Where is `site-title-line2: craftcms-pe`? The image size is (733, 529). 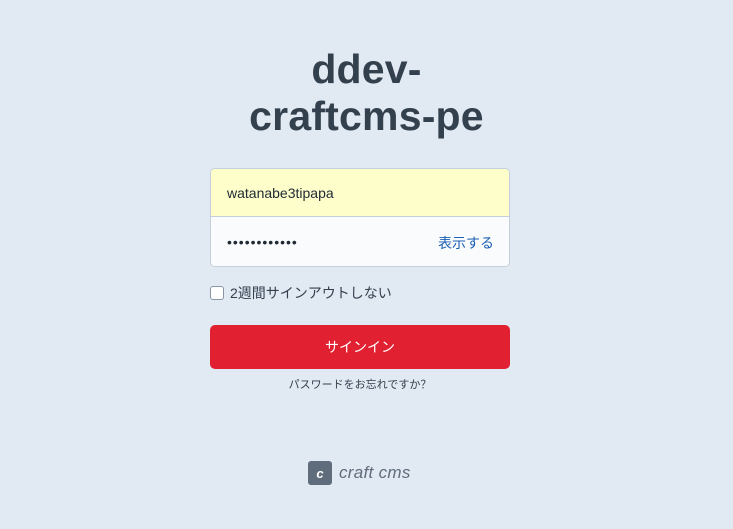
site-title-line2: craftcms-pe is located at coordinates (366, 116).